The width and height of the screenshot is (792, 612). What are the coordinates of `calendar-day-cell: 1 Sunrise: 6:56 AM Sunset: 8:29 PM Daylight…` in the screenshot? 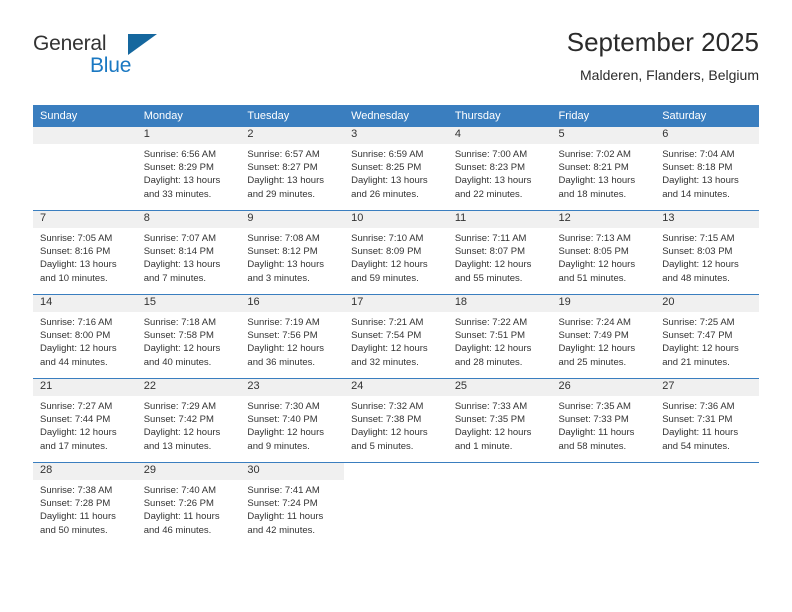 It's located at (188, 168).